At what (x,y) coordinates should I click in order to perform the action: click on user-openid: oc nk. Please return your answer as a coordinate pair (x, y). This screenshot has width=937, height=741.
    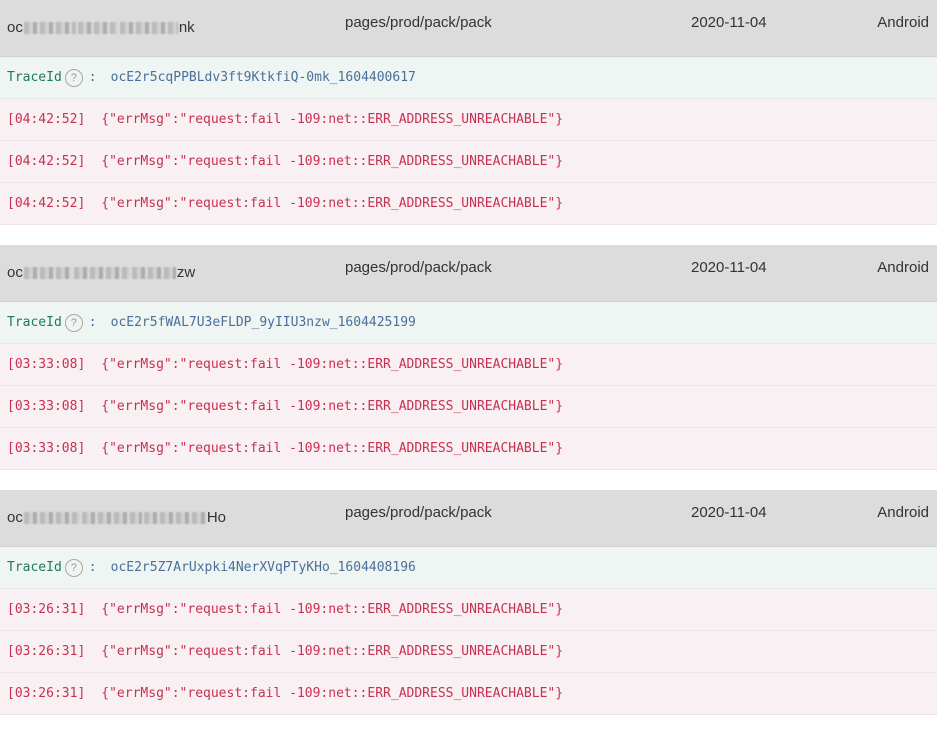
    Looking at the image, I should click on (101, 28).